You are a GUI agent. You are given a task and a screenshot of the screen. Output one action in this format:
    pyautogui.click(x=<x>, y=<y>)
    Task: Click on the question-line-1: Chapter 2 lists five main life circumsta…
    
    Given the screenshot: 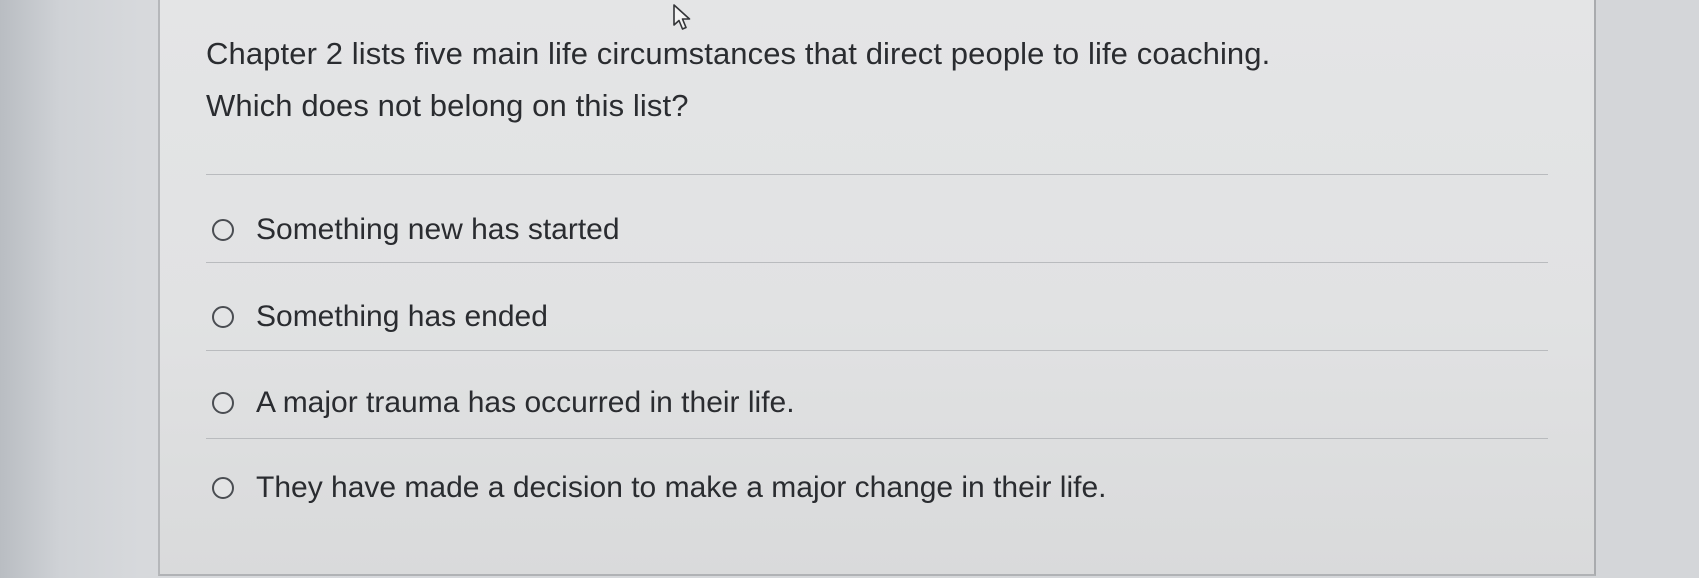 What is the action you would take?
    pyautogui.click(x=738, y=53)
    